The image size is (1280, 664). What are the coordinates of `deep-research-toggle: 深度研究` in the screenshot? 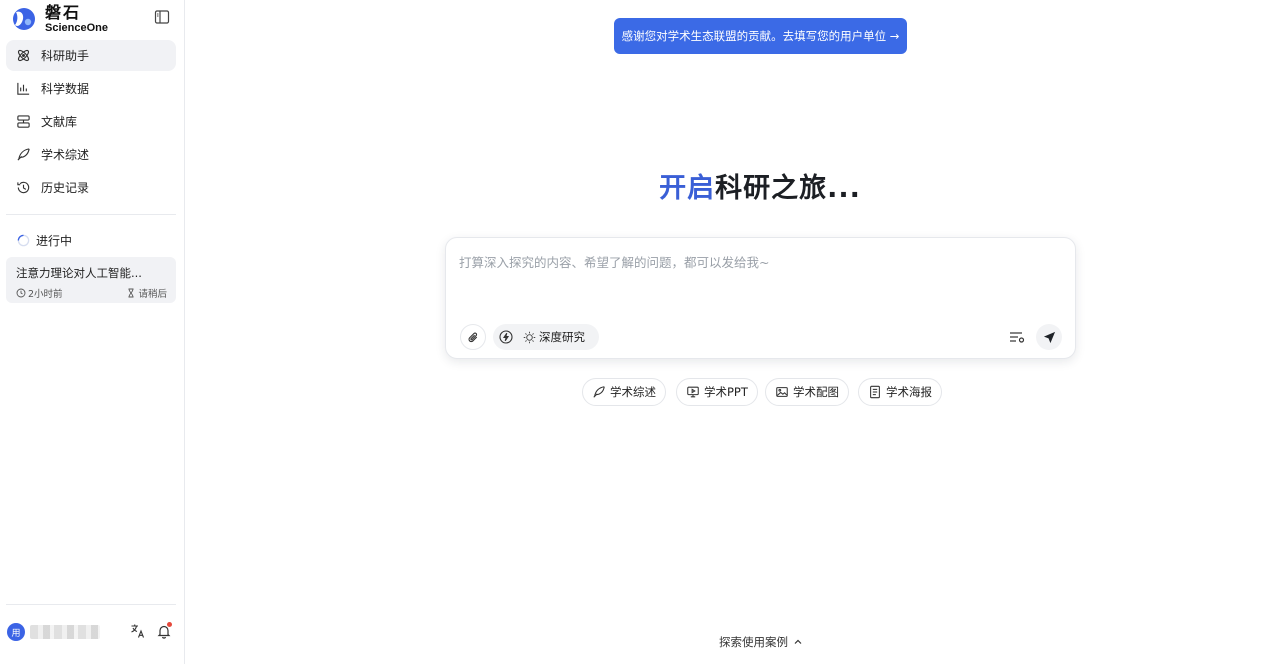 It's located at (554, 337).